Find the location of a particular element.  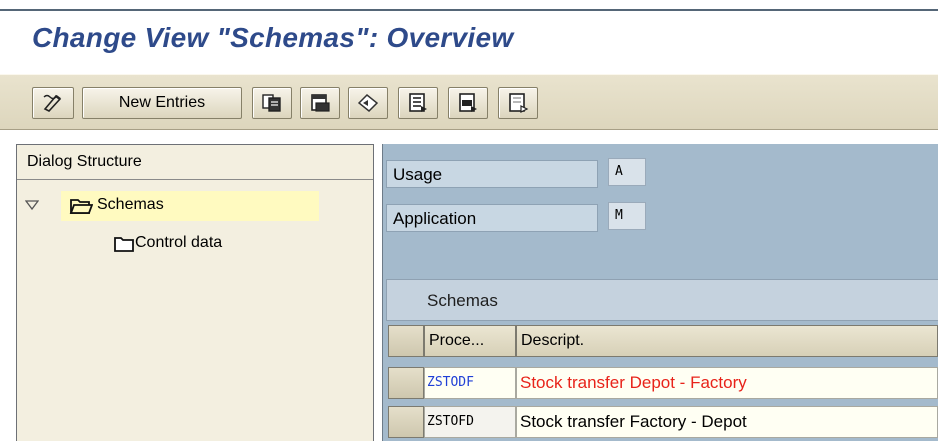

tree-item-schemas: Schemas is located at coordinates (195, 206).